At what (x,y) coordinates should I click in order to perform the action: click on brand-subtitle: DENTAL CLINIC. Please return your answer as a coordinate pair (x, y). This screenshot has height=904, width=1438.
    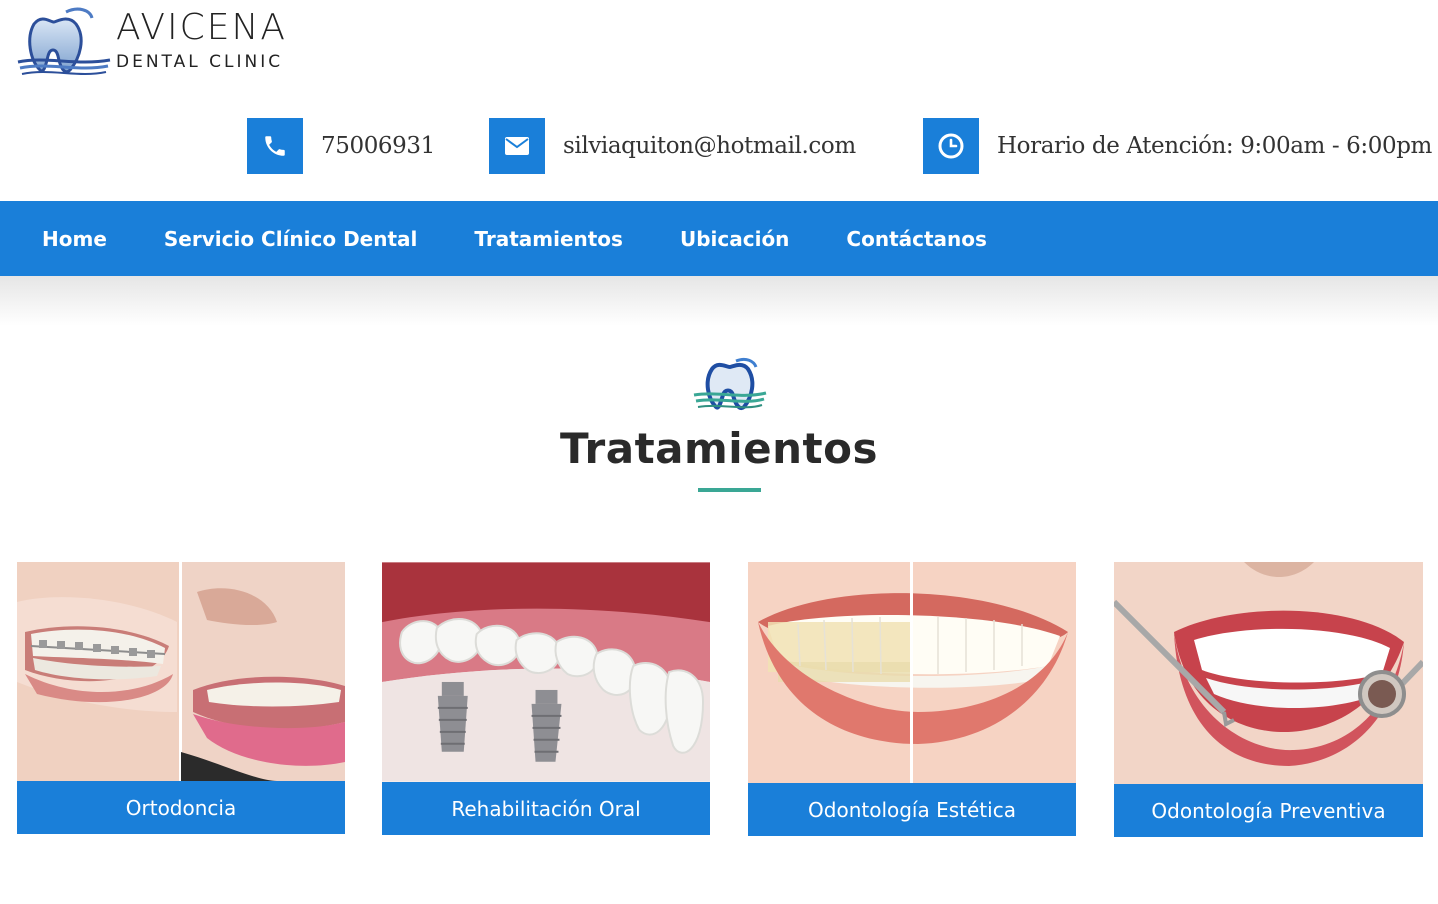
    Looking at the image, I should click on (200, 62).